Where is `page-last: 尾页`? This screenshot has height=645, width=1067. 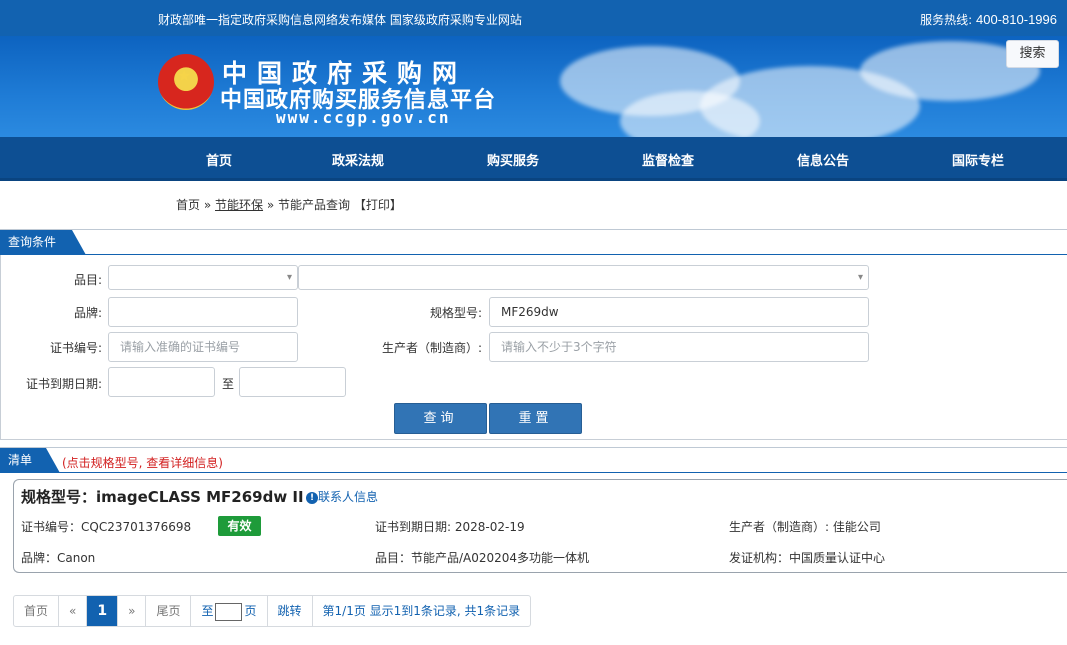
page-last: 尾页 is located at coordinates (169, 611).